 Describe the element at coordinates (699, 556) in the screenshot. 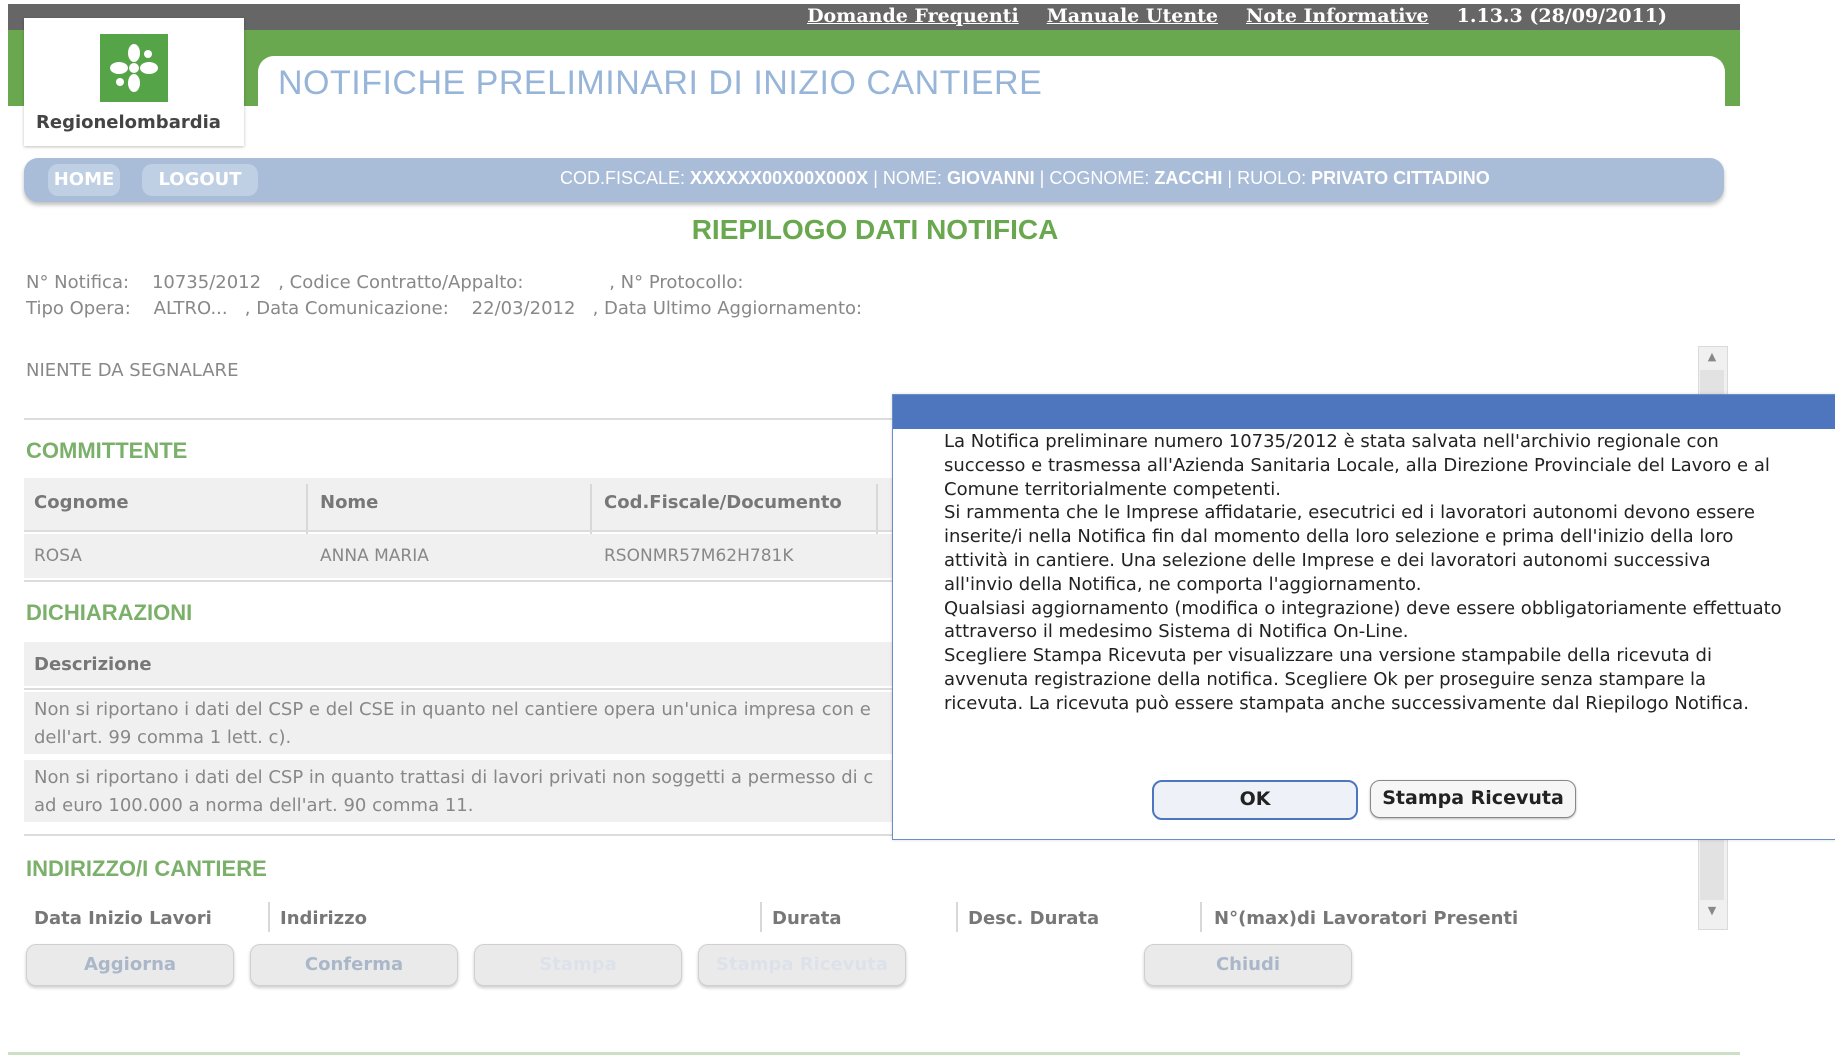

I see `cell-codfiscale: RSONMR57M62H781K` at that location.